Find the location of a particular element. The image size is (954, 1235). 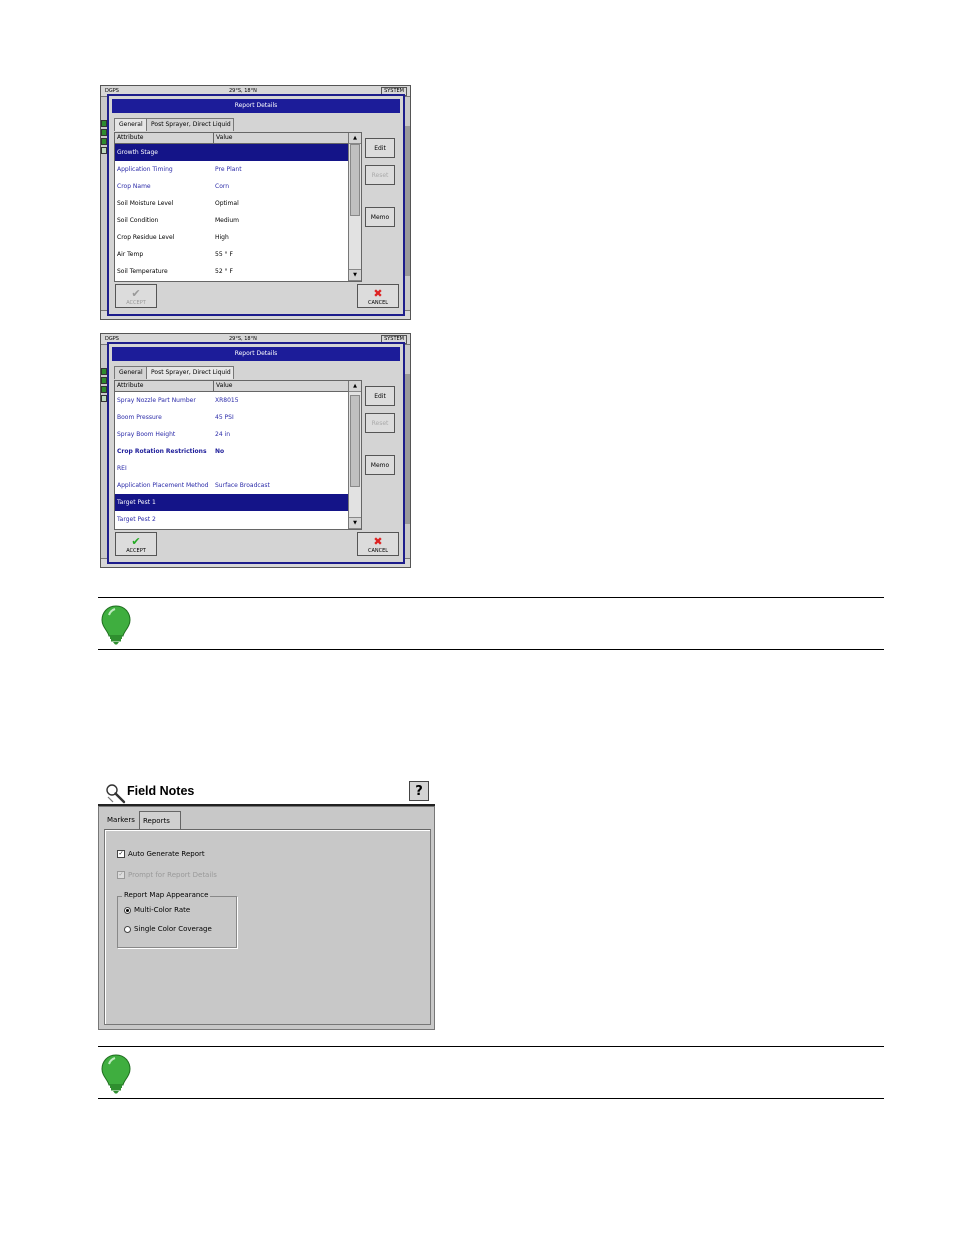

attribute-cell: Crop Rotation Restrictions is located at coordinates (162, 451).